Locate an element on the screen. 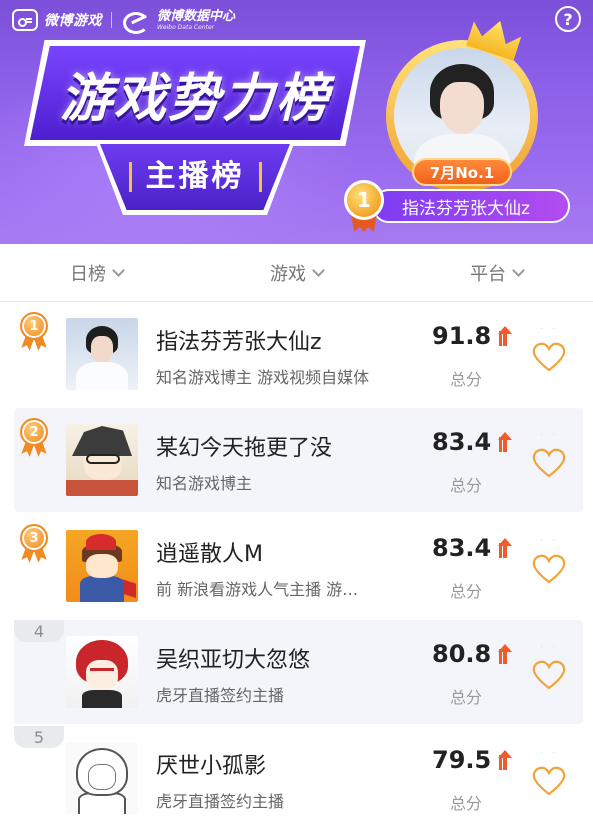  data-center-logo: 微博数据中心 Weibo Data Center is located at coordinates (196, 20).